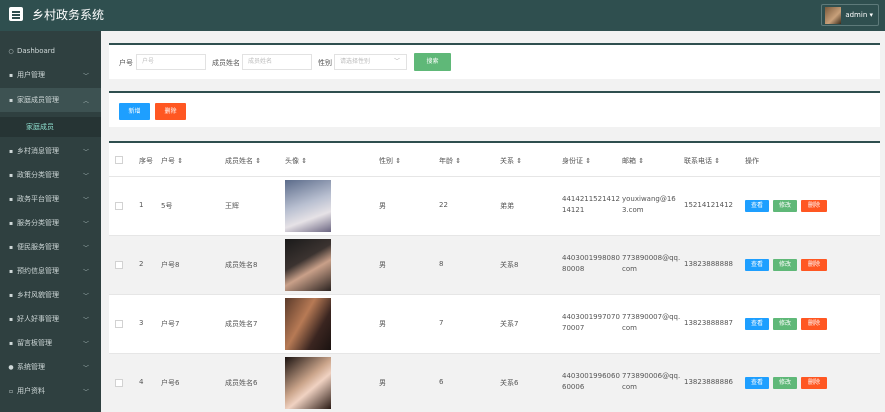 The height and width of the screenshot is (412, 885). I want to click on sidebar-item-dashboard: ○ Dashboard, so click(50, 51).